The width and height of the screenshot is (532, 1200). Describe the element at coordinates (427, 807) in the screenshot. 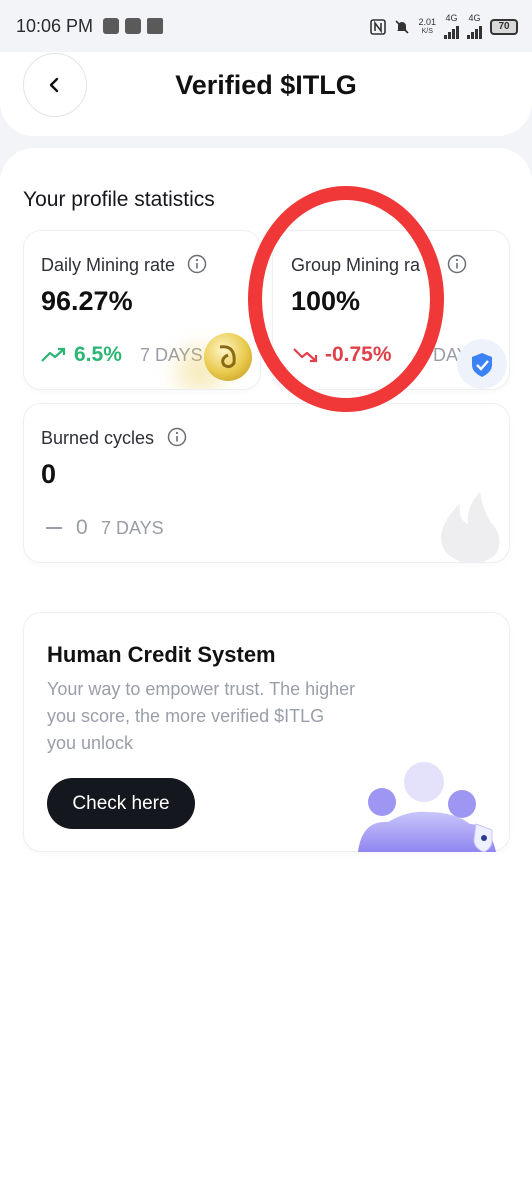

I see `people-group-icon` at that location.